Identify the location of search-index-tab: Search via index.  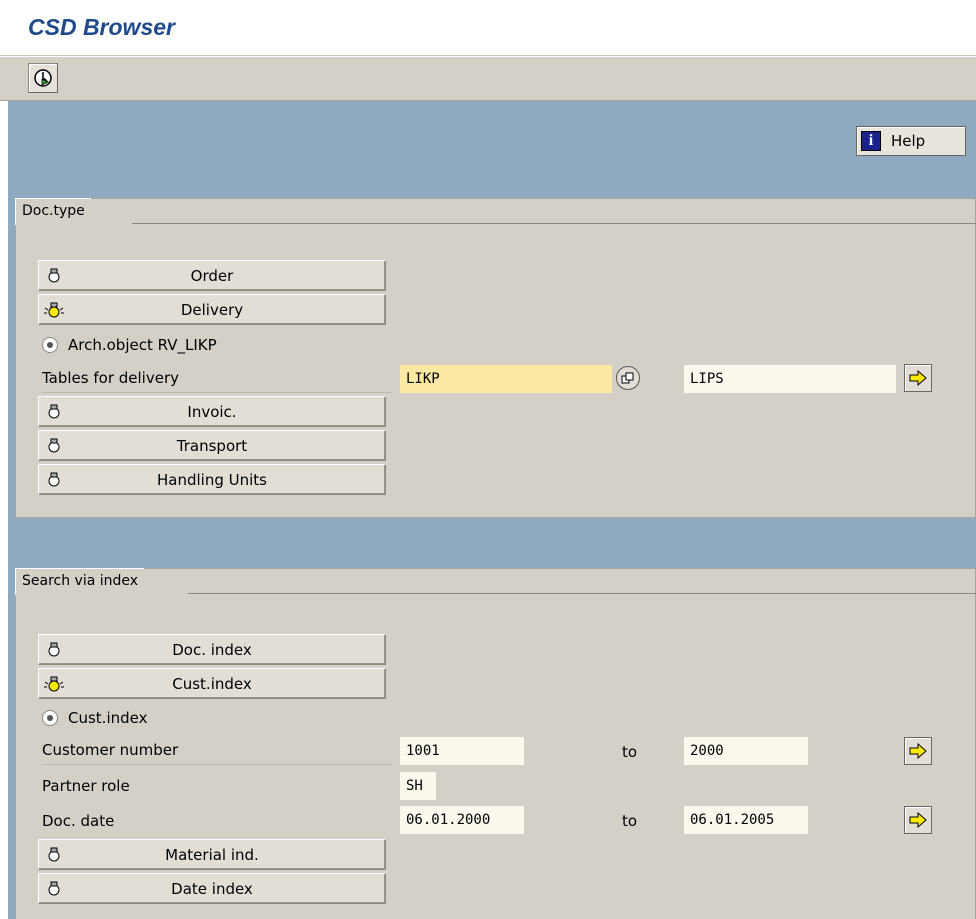
(87, 581).